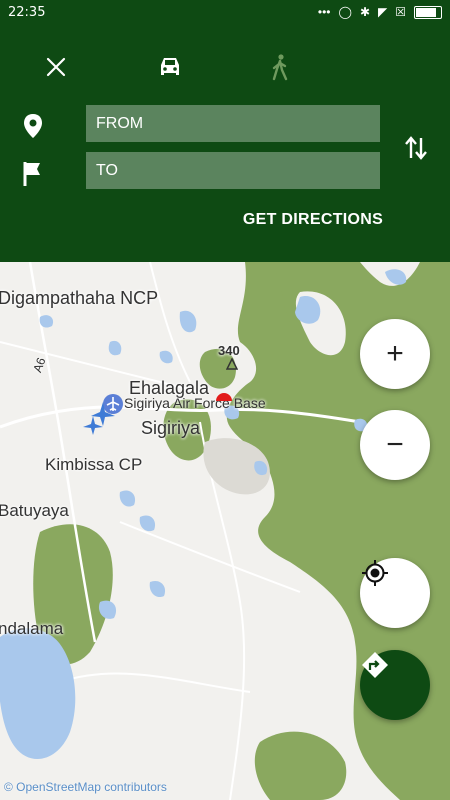 This screenshot has height=800, width=450. Describe the element at coordinates (233, 123) in the screenshot. I see `from-field` at that location.